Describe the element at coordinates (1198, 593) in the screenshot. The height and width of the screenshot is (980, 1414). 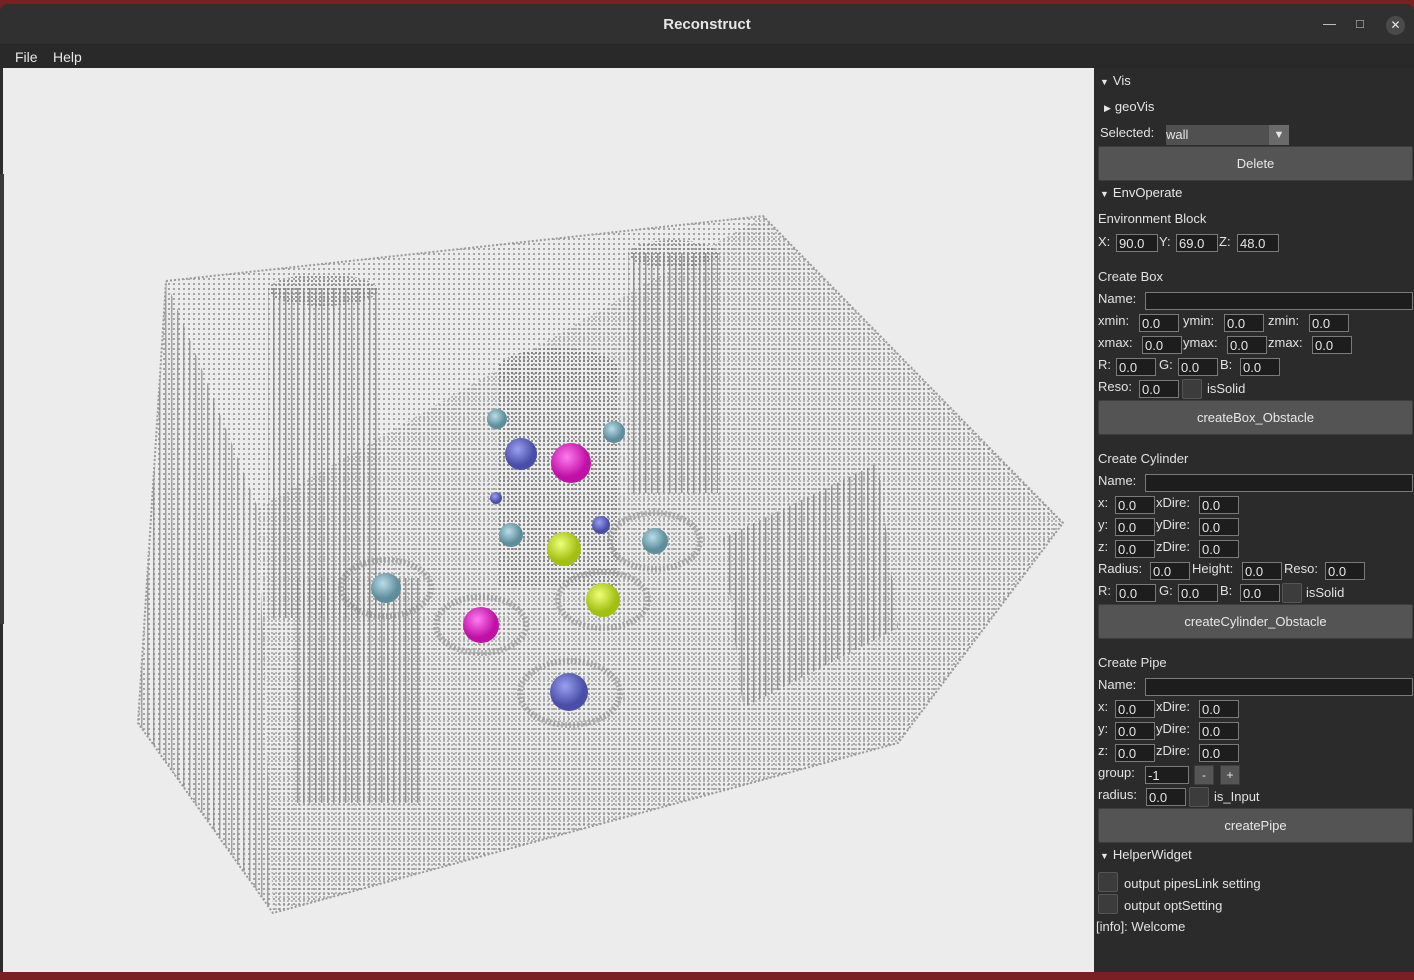
I see `cyl-g-field: 0.0` at that location.